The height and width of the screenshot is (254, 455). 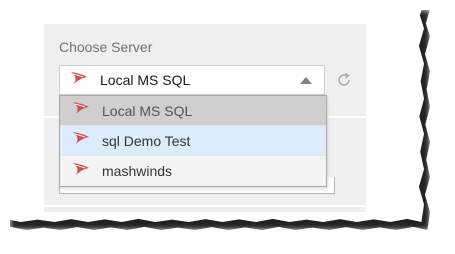 What do you see at coordinates (137, 171) in the screenshot?
I see `option-label: mashwinds` at bounding box center [137, 171].